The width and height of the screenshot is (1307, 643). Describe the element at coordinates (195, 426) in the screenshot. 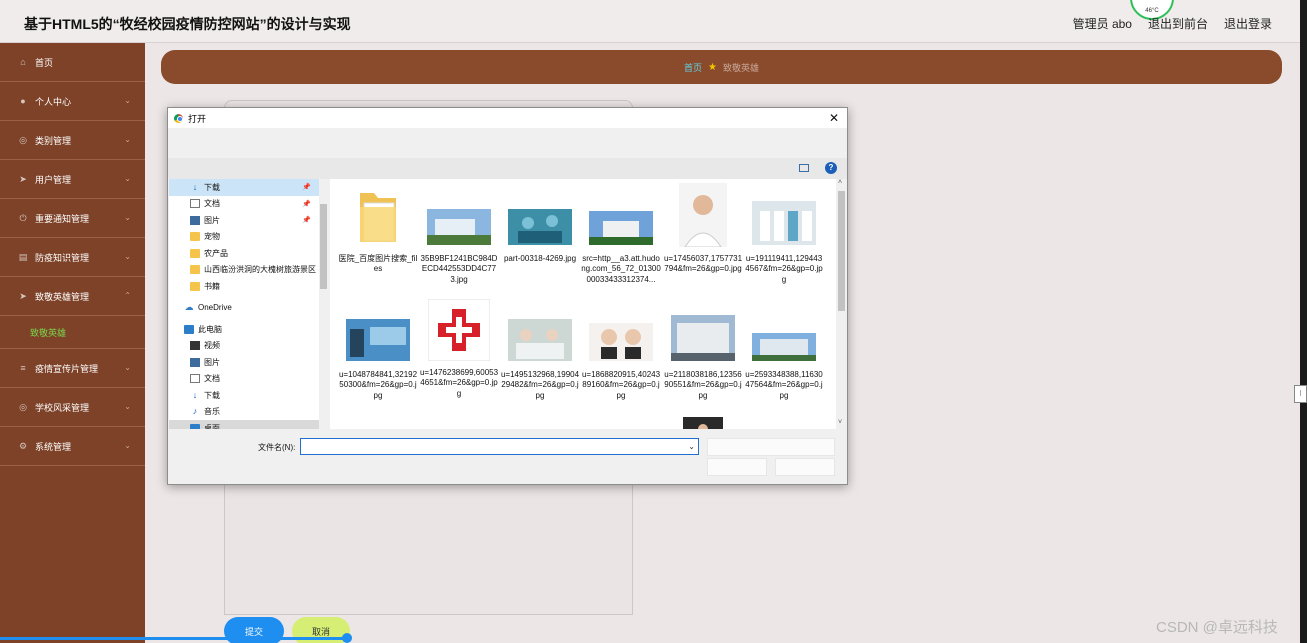

I see `desktop-icon` at that location.